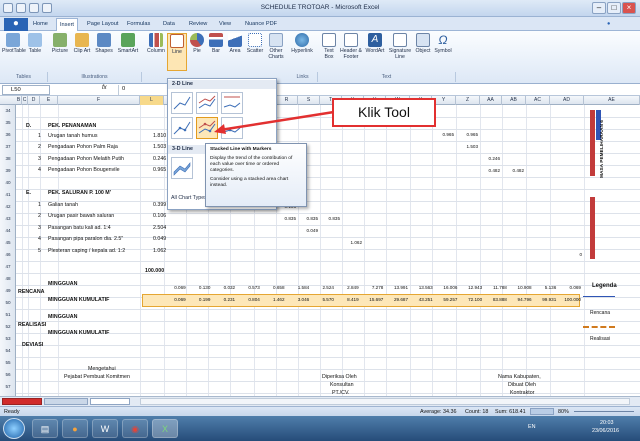 This screenshot has height=441, width=640. What do you see at coordinates (323, 299) in the screenshot?
I see `schedule-value-cell: 5.570` at bounding box center [323, 299].